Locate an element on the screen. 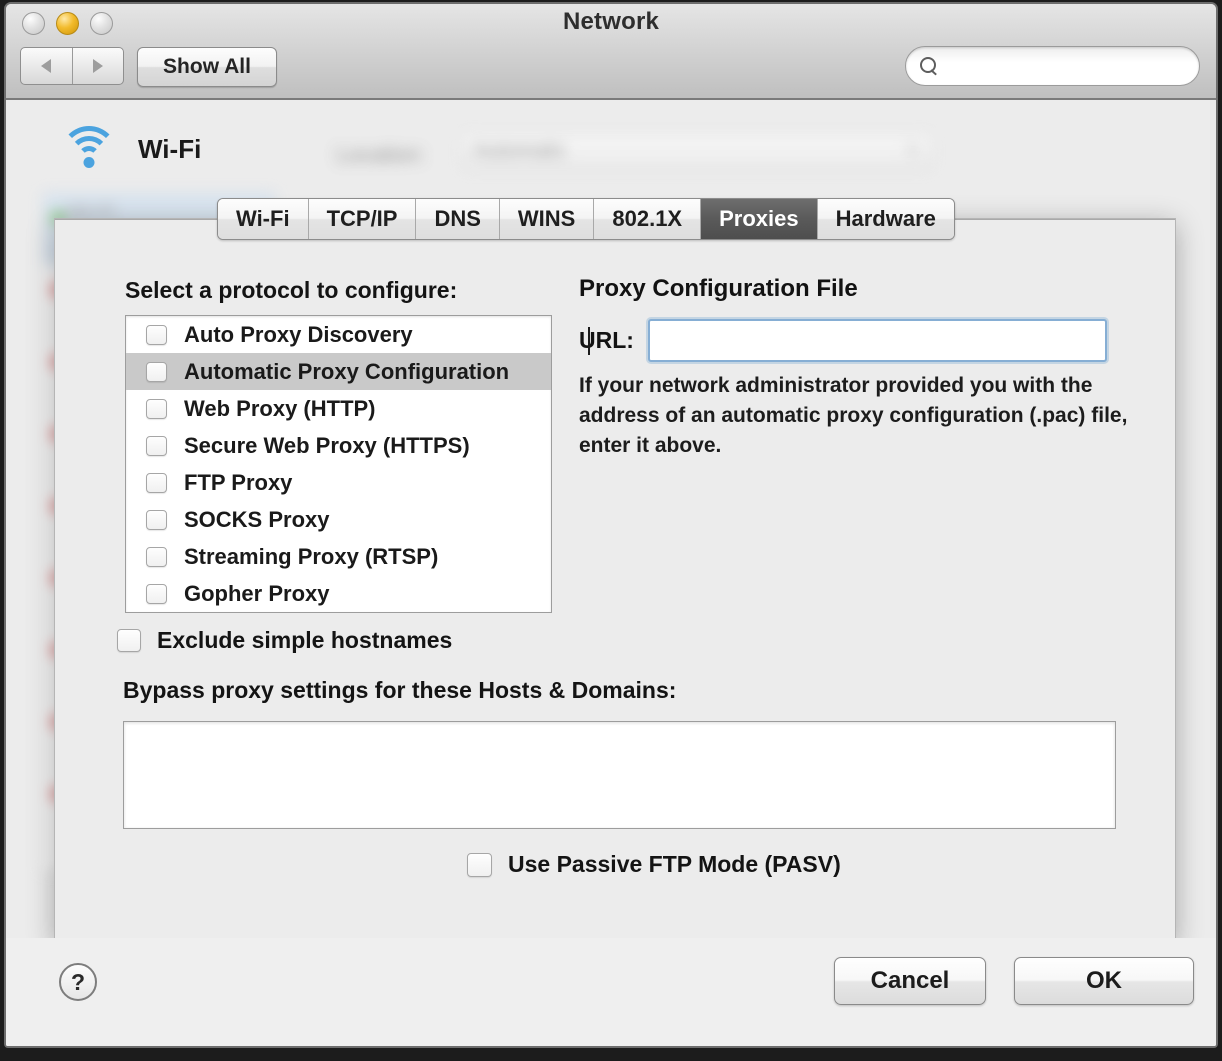  bypass-proxy-field is located at coordinates (619, 775).